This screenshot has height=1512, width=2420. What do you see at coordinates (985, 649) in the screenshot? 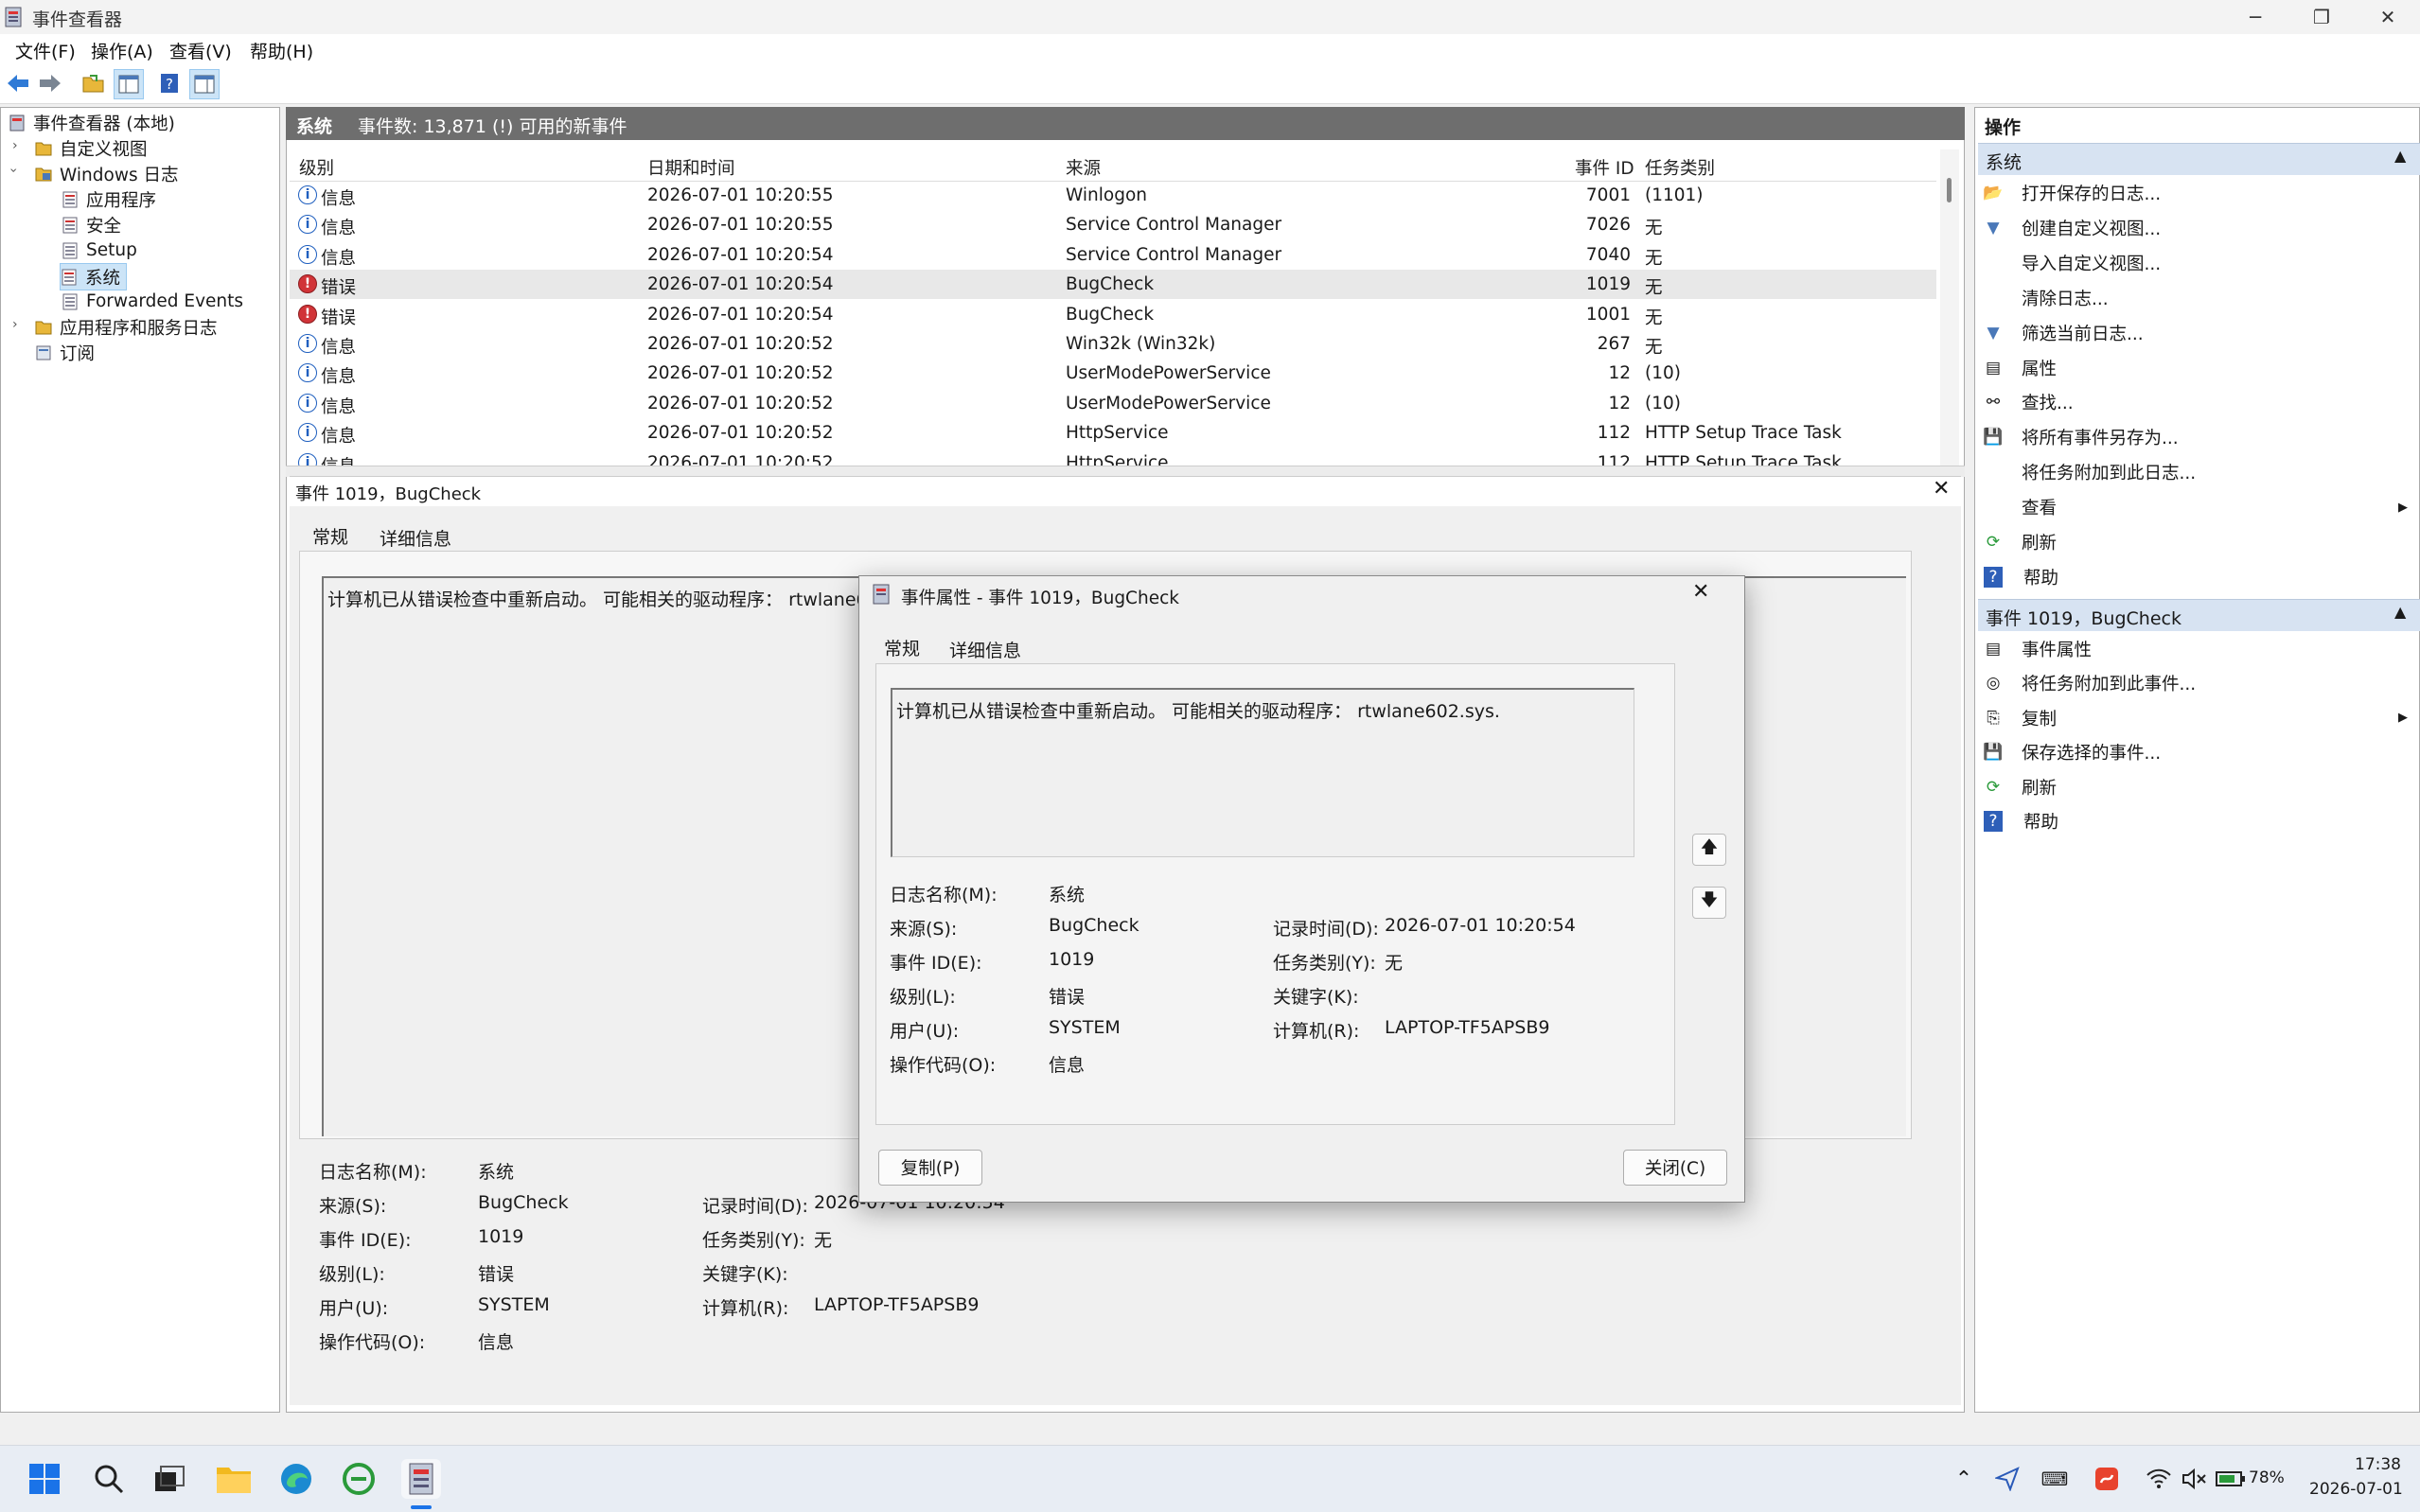
I see `dialog-tab-details: 详细信息` at bounding box center [985, 649].